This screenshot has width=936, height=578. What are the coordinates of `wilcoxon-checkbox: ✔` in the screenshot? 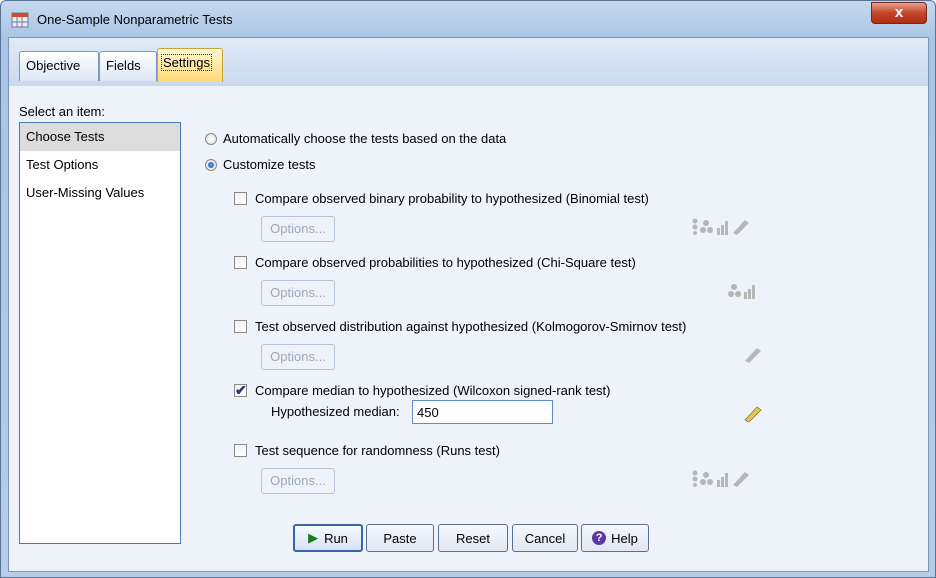 It's located at (240, 390).